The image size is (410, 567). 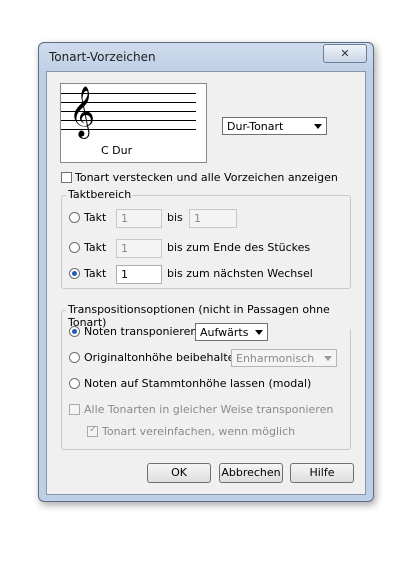 I want to click on key-type-select: Dur-Tonart, so click(x=274, y=126).